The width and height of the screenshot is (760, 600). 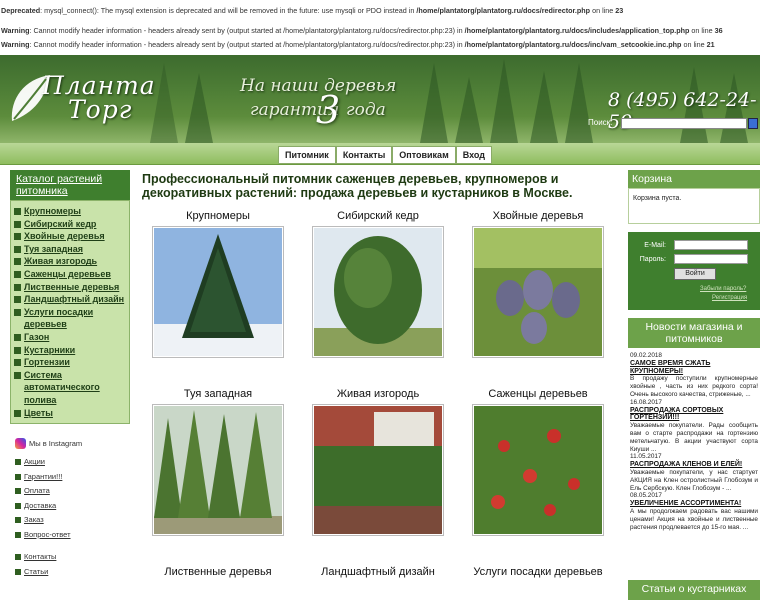 I want to click on info-link: Акции, so click(x=70, y=462).